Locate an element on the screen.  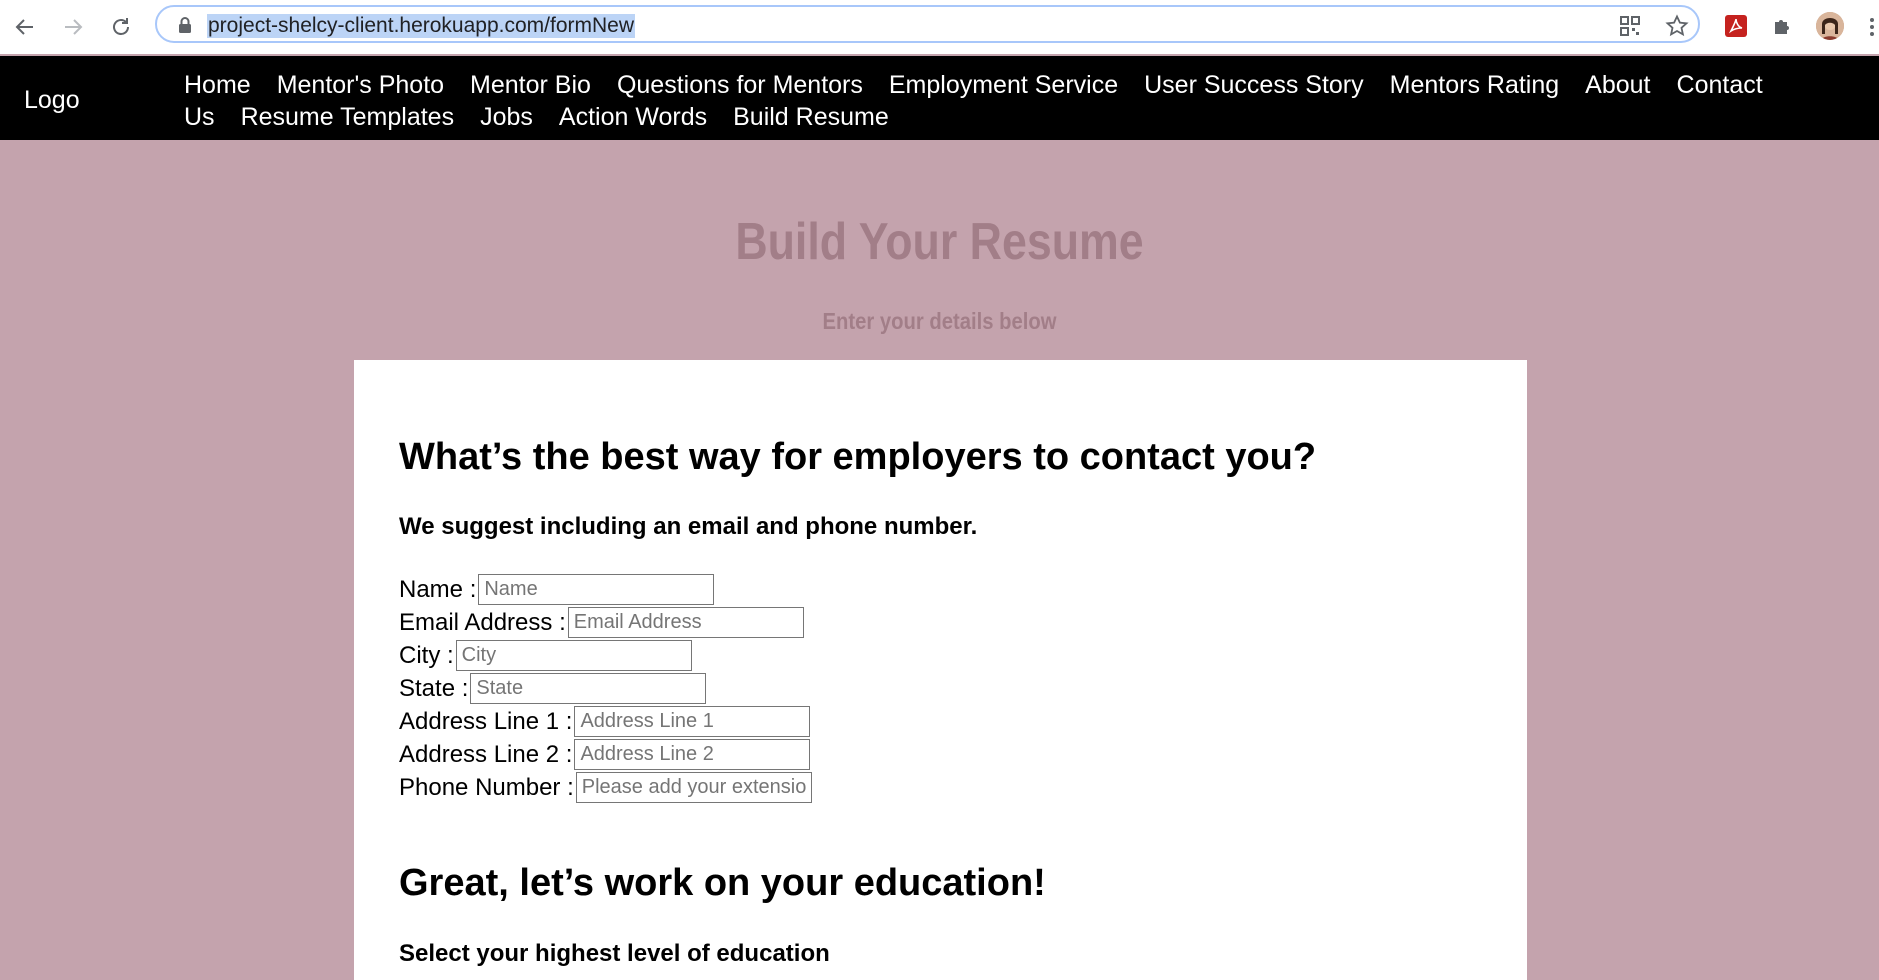
reload-button is located at coordinates (121, 27).